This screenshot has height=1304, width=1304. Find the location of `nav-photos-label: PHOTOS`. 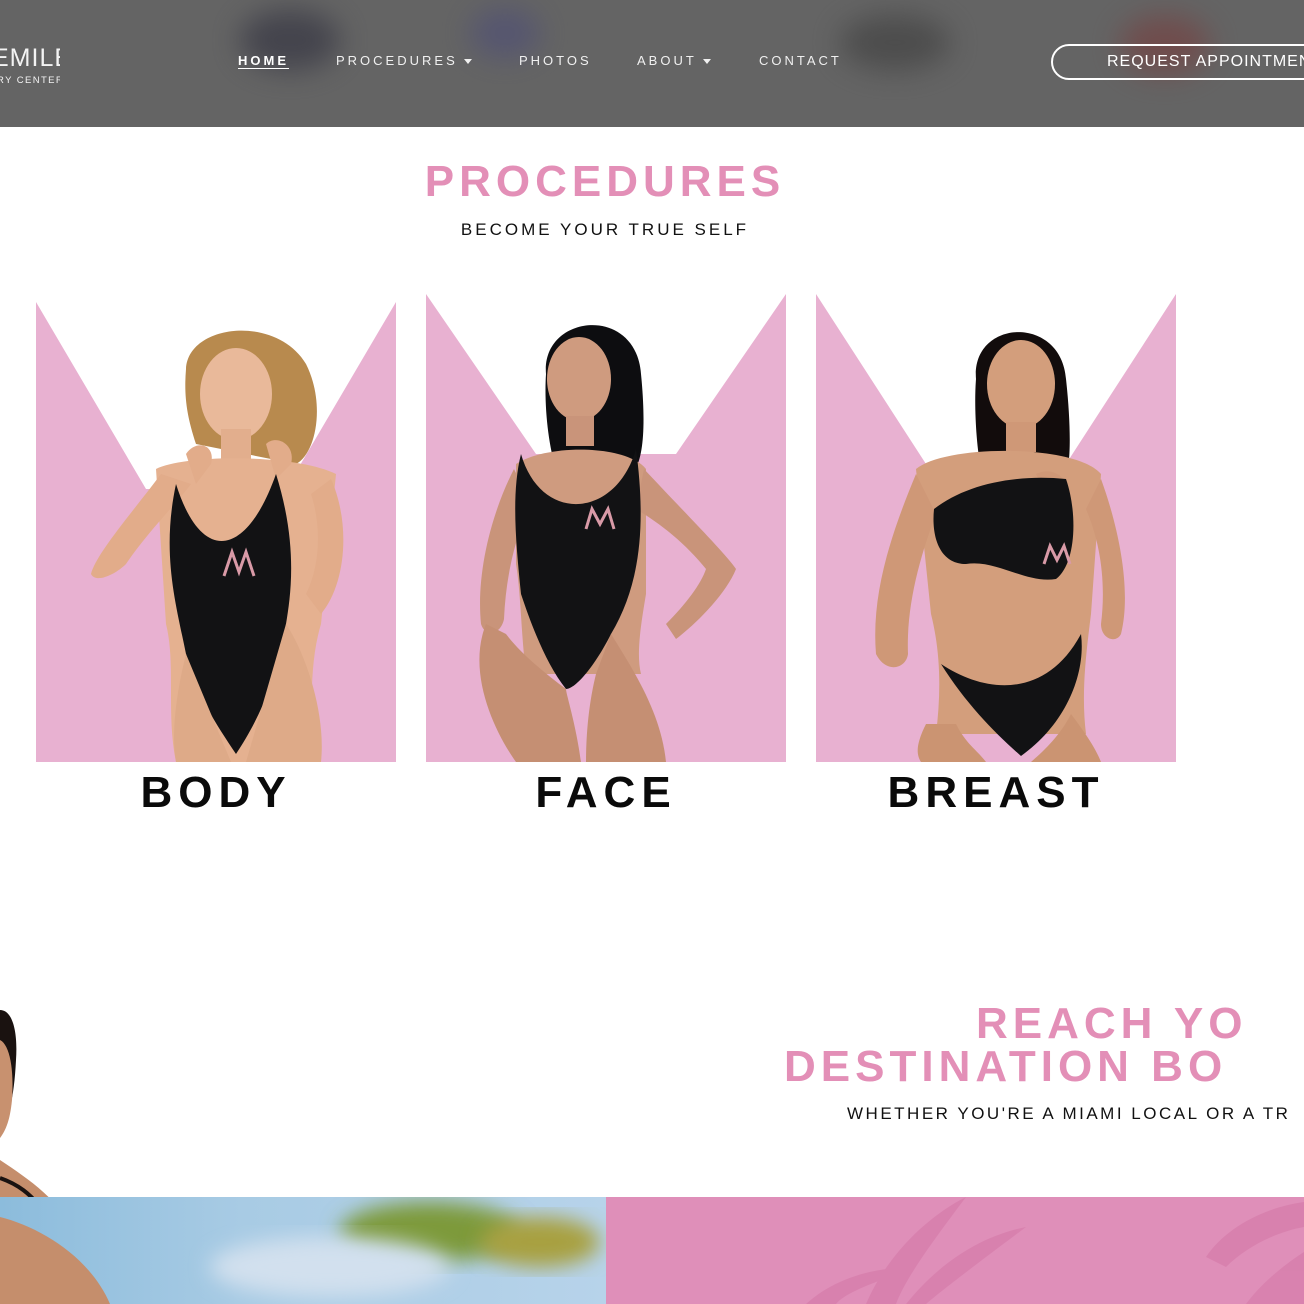

nav-photos-label: PHOTOS is located at coordinates (555, 60).